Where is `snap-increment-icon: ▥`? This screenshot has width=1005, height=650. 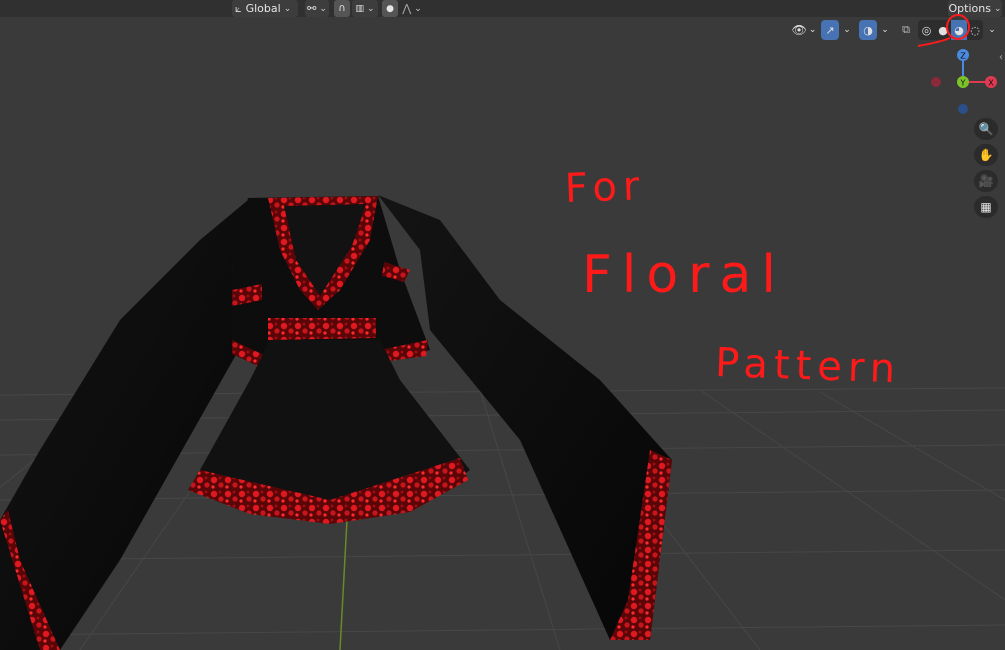 snap-increment-icon: ▥ is located at coordinates (359, 8).